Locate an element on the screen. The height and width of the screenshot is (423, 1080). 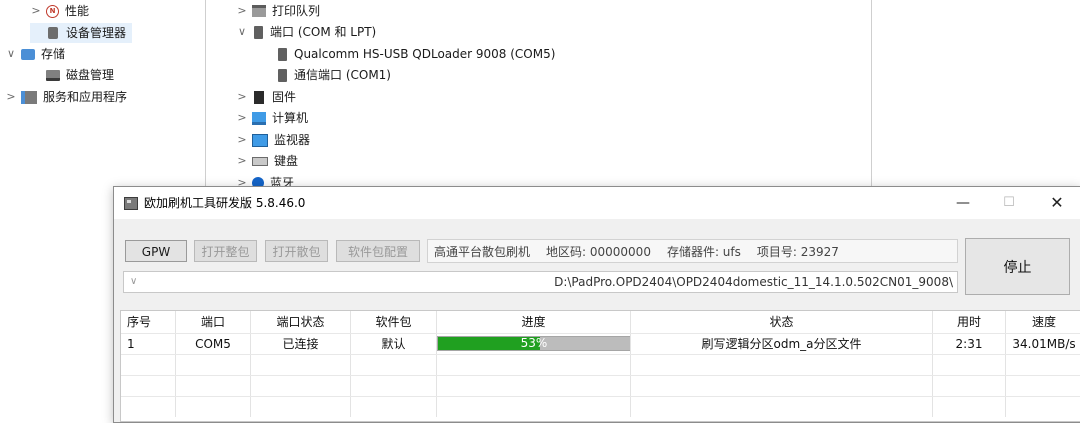
tree-item-services: > 服务和应用程序 is located at coordinates (66, 97).